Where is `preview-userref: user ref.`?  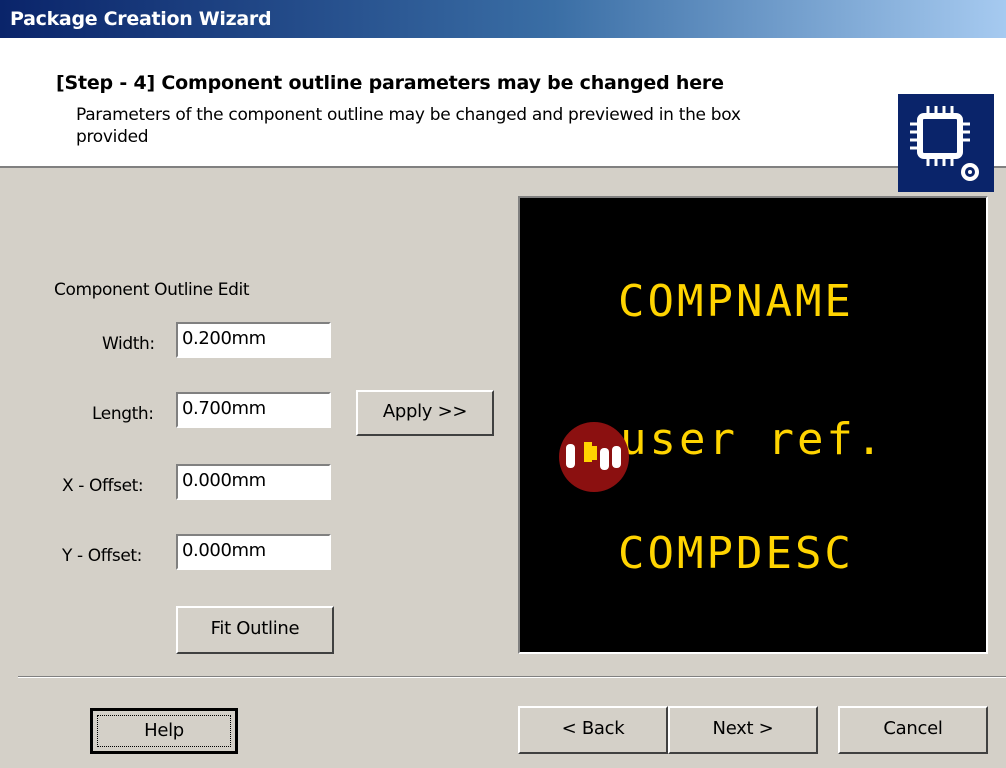 preview-userref: user ref. is located at coordinates (753, 439).